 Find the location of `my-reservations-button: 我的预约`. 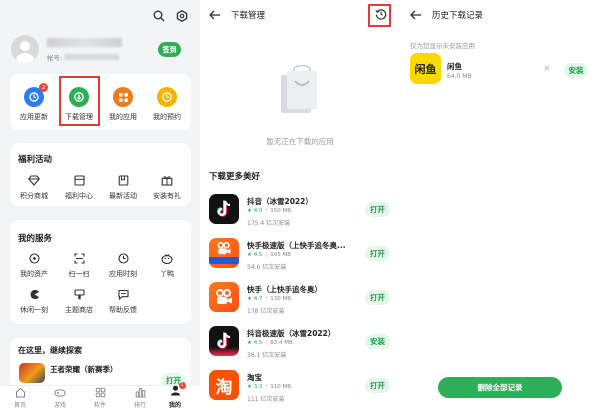

my-reservations-button: 我的预约 is located at coordinates (167, 104).